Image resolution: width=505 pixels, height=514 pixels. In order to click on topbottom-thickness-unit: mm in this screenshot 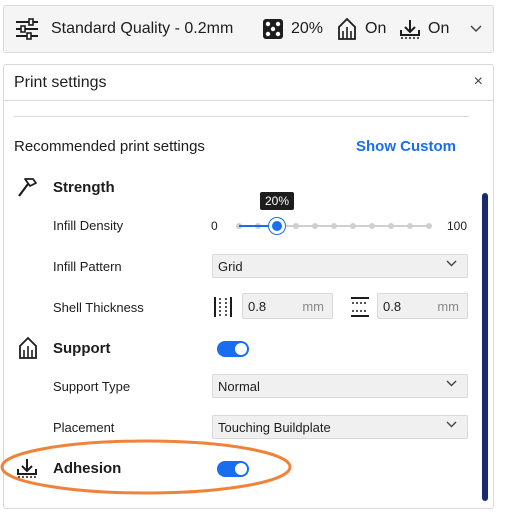, I will do `click(448, 306)`.